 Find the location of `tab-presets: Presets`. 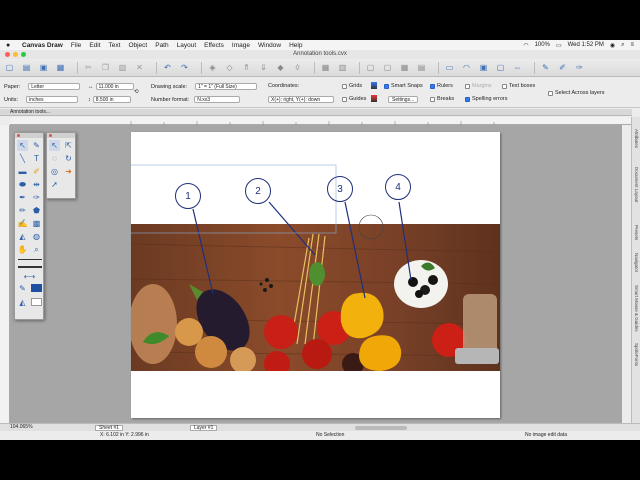

tab-presets: Presets is located at coordinates (636, 232).